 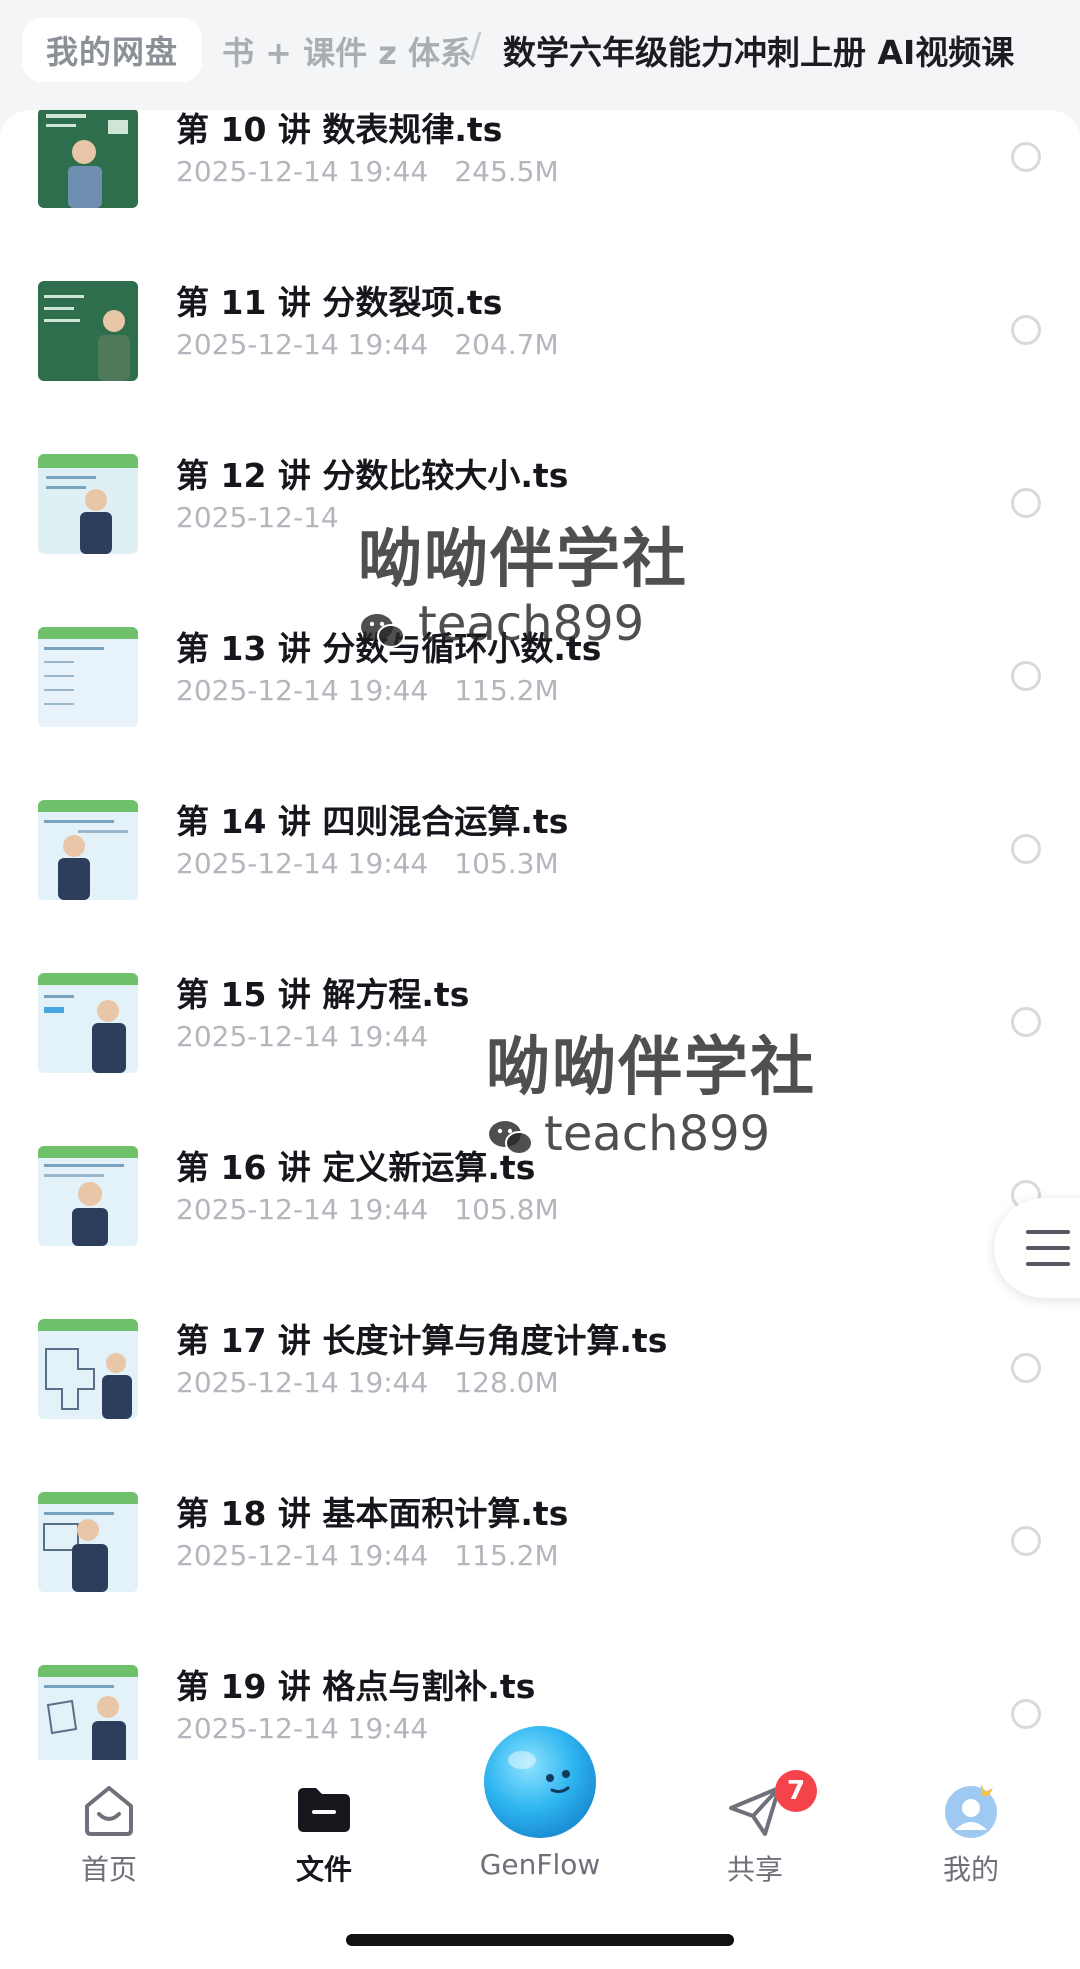 I want to click on file-name: 第 16 讲 定义新运算.ts, so click(x=356, y=1167).